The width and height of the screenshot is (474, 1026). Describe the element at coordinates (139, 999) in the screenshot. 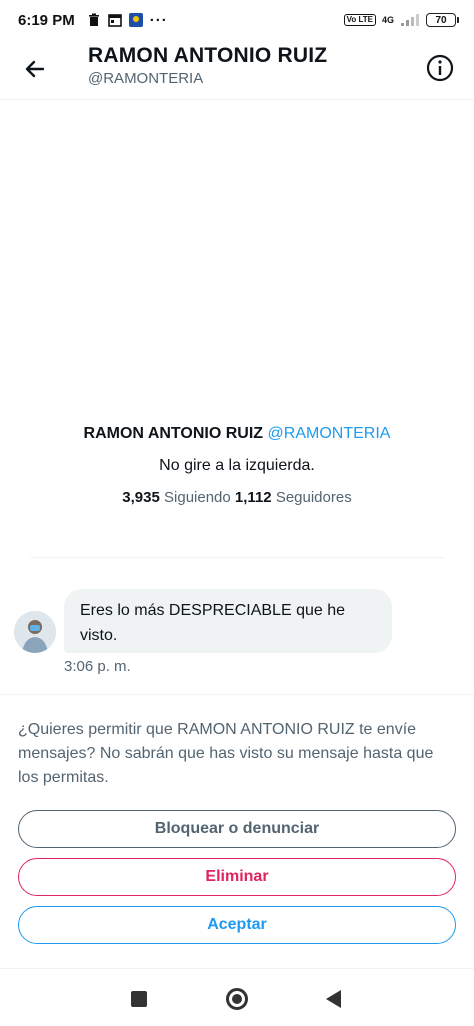

I see `recent-apps-icon` at that location.